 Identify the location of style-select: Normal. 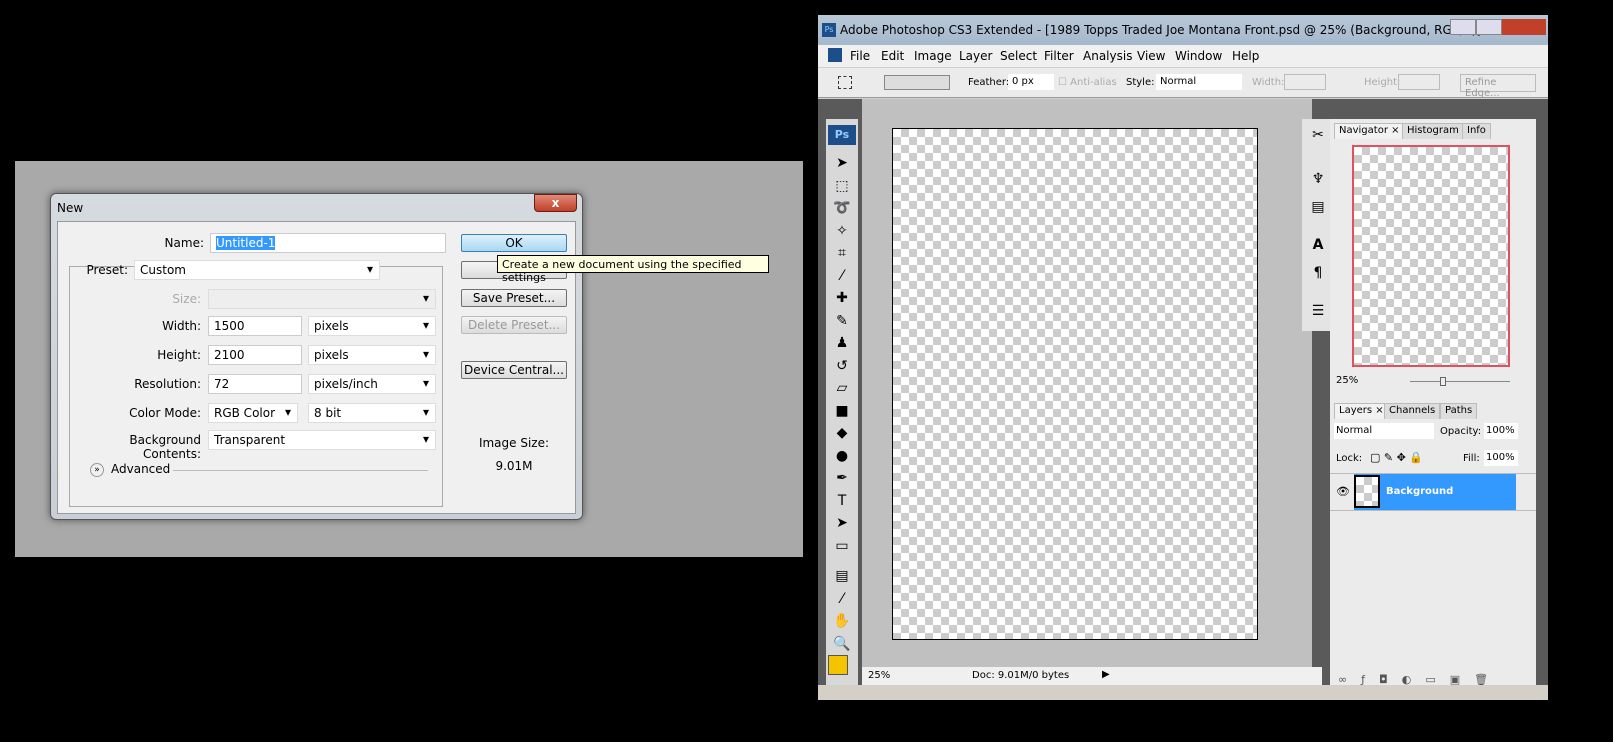
(1199, 82).